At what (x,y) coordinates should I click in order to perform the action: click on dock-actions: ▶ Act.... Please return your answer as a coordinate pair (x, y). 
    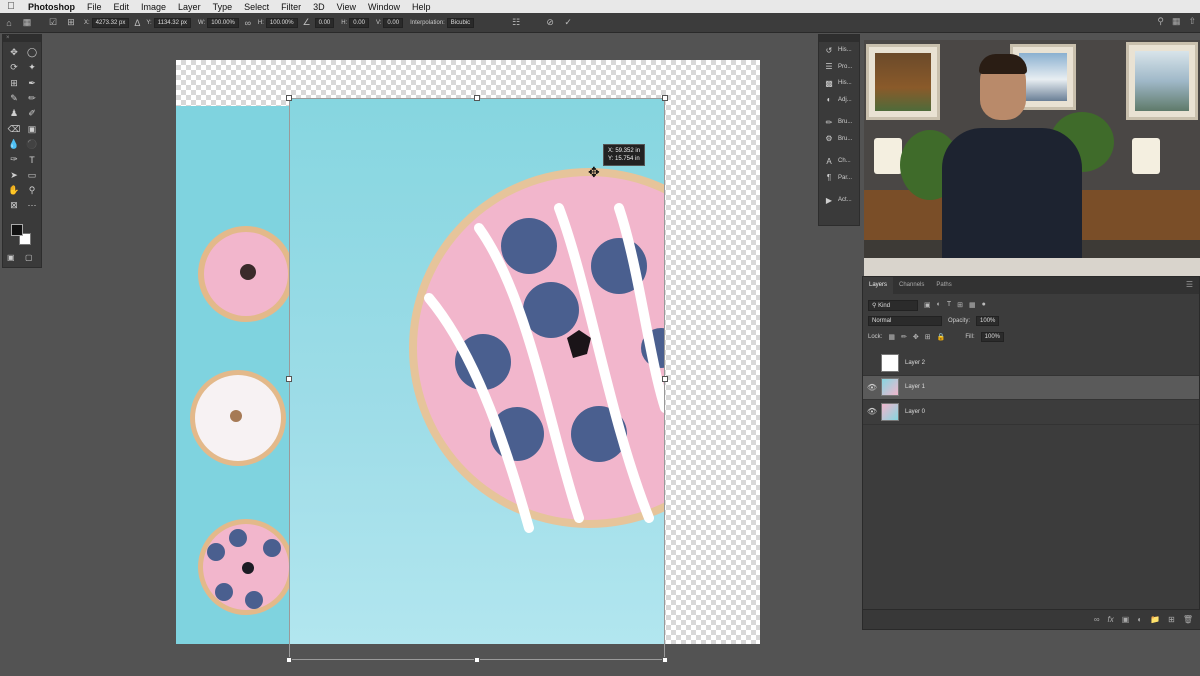
    Looking at the image, I should click on (839, 200).